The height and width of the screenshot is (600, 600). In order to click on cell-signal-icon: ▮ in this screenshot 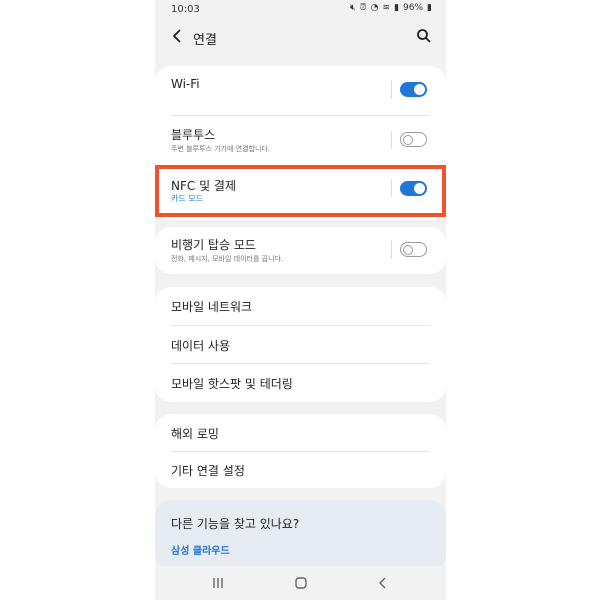, I will do `click(397, 8)`.